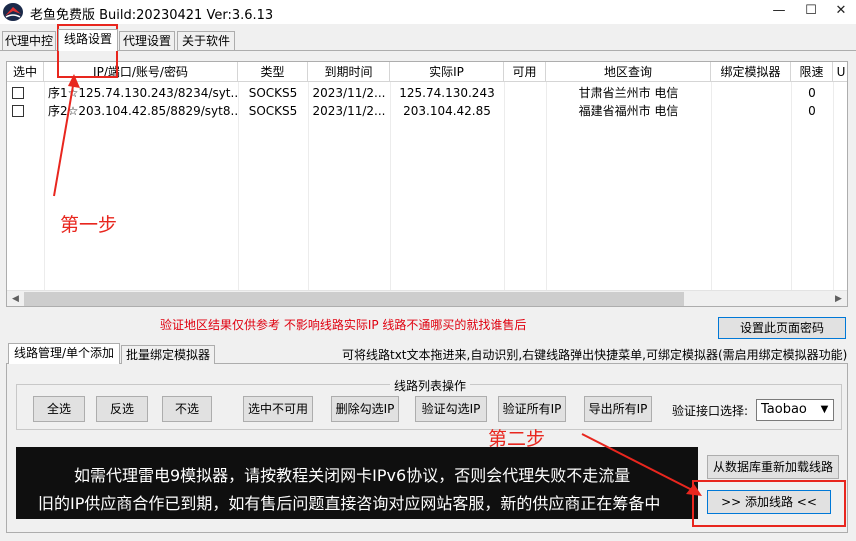 The width and height of the screenshot is (856, 541). I want to click on verify-api-select: Taobao ▼, so click(795, 410).